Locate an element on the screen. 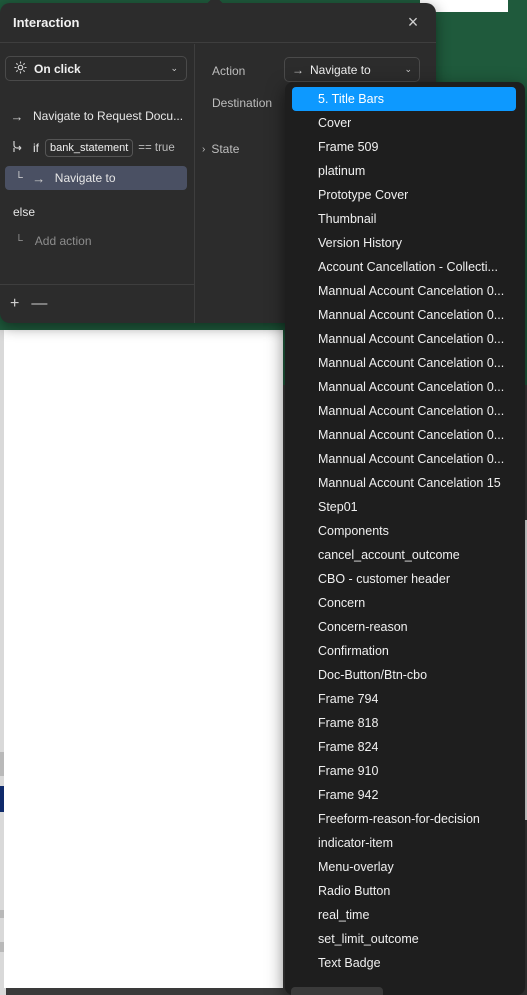  destination-option: platinum is located at coordinates (404, 171).